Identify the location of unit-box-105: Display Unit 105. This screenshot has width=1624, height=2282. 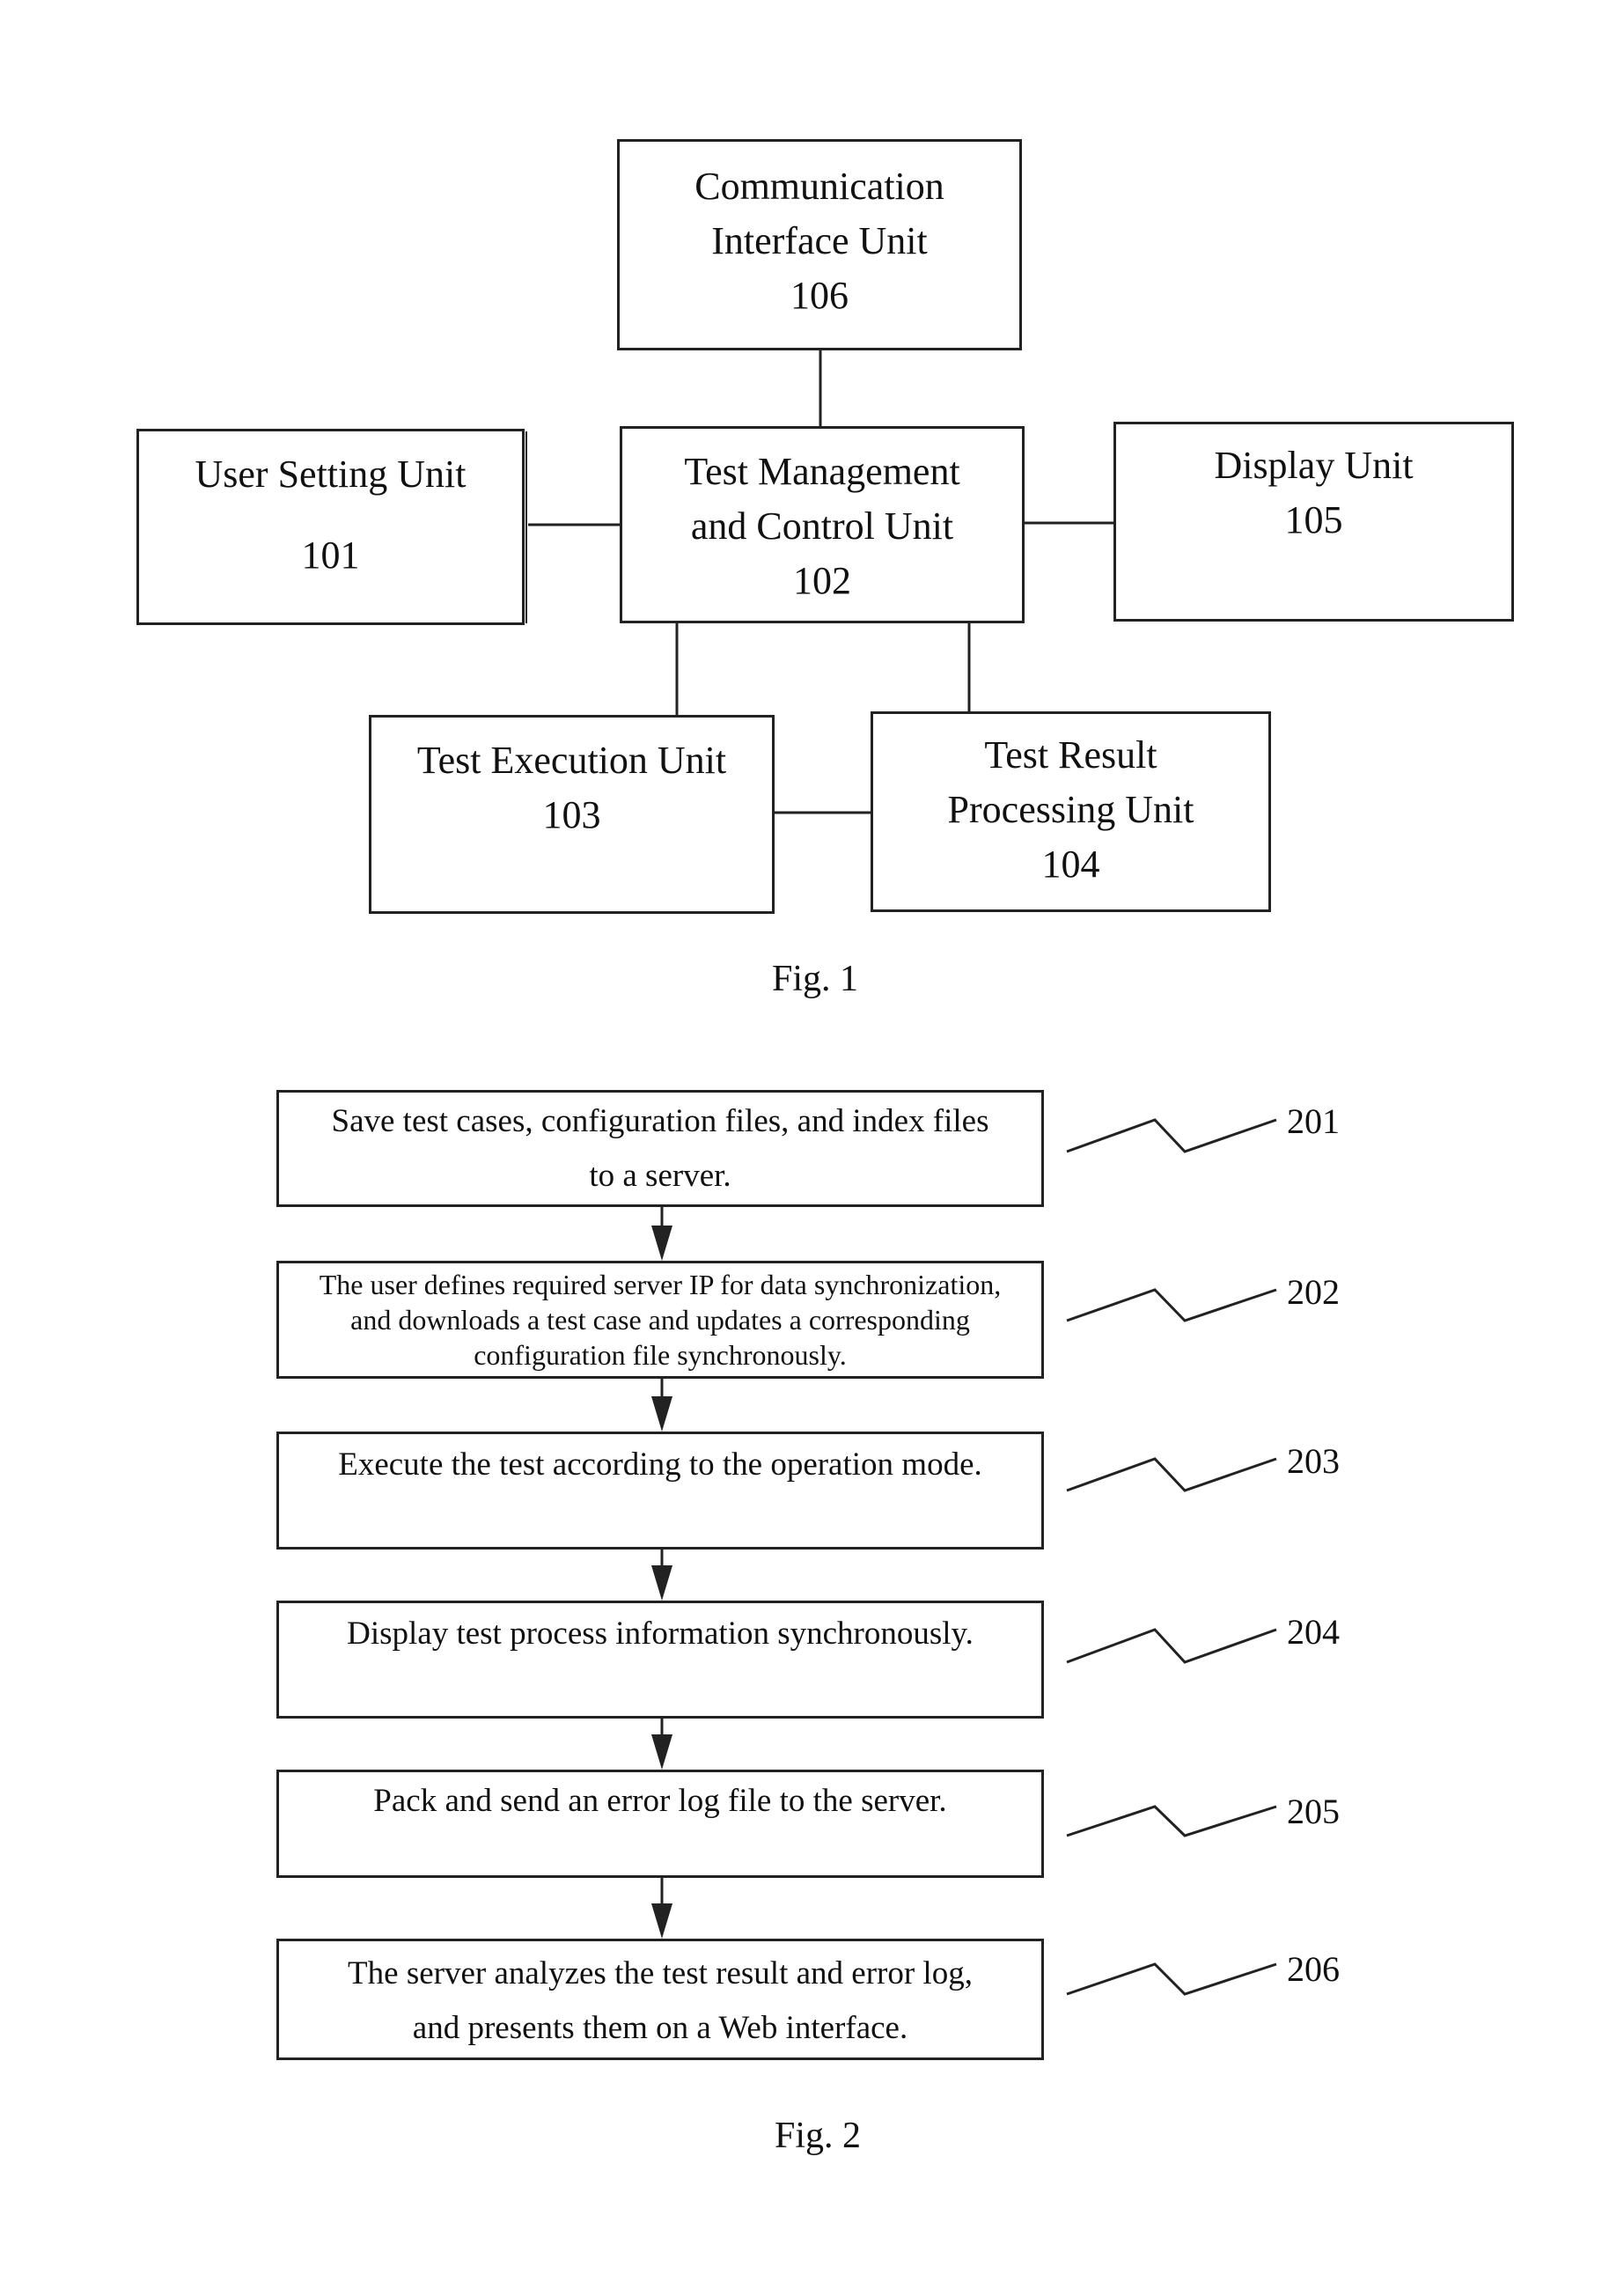
(1313, 522).